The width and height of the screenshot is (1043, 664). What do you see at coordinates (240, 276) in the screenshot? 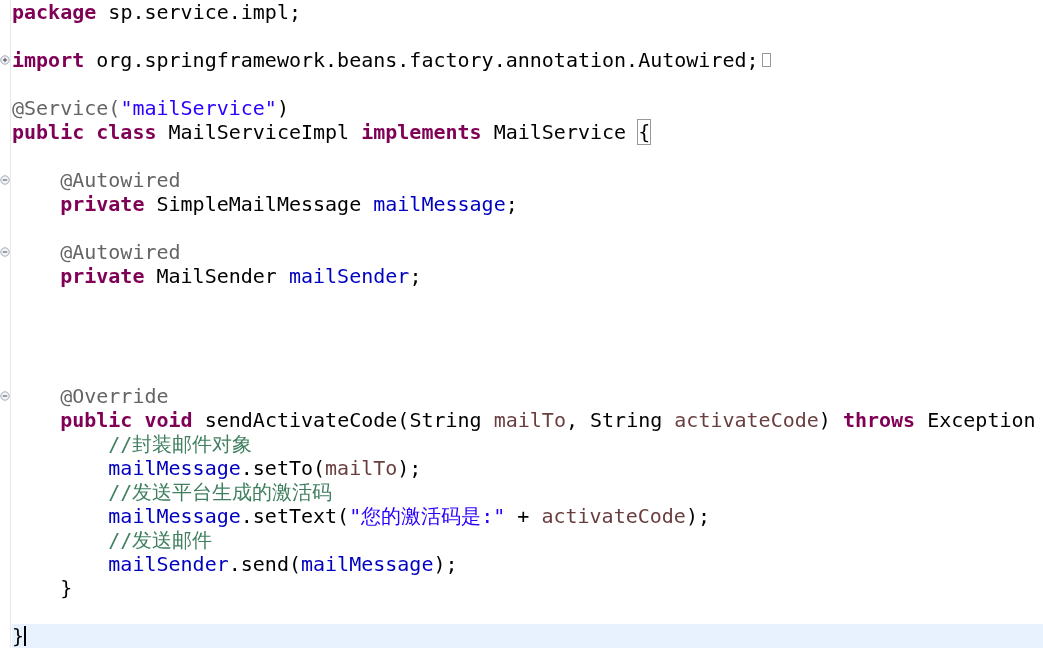
I see `code-line: private MailSender mailSender;` at bounding box center [240, 276].